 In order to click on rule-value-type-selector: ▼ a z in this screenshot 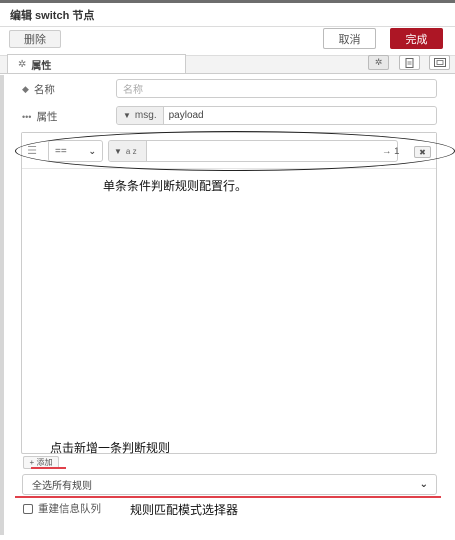, I will do `click(128, 151)`.